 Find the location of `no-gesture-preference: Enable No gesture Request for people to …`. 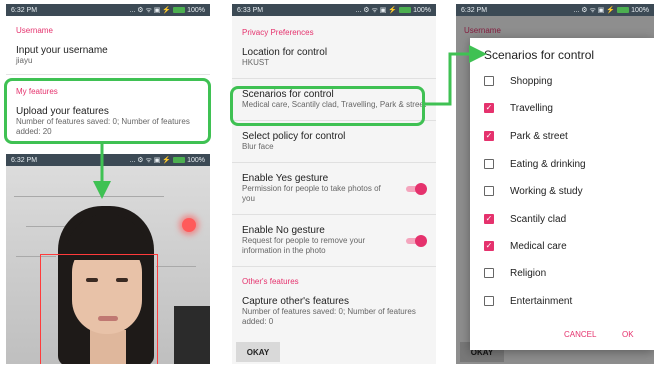

no-gesture-preference: Enable No gesture Request for people to … is located at coordinates (334, 240).